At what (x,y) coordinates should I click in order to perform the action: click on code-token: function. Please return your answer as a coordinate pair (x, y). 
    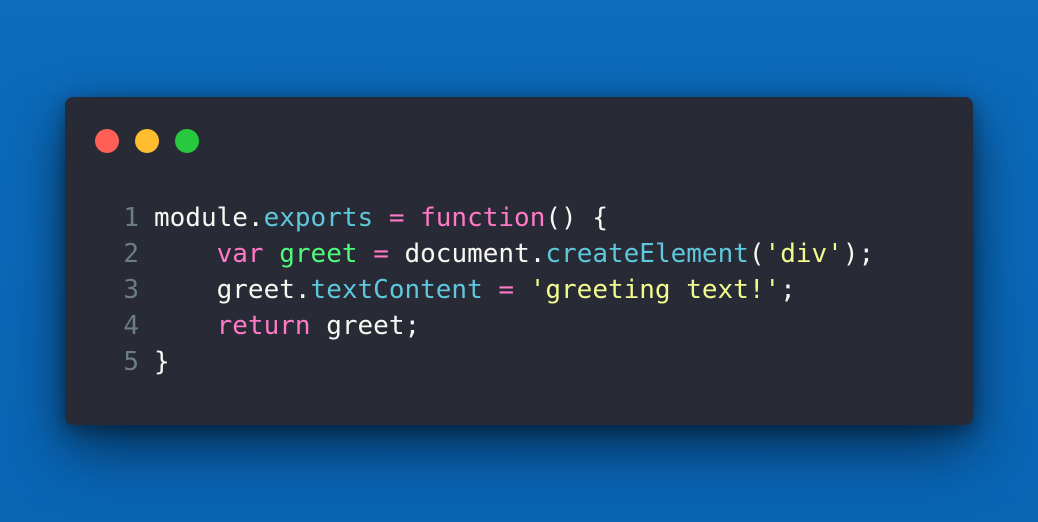
    Looking at the image, I should click on (483, 218).